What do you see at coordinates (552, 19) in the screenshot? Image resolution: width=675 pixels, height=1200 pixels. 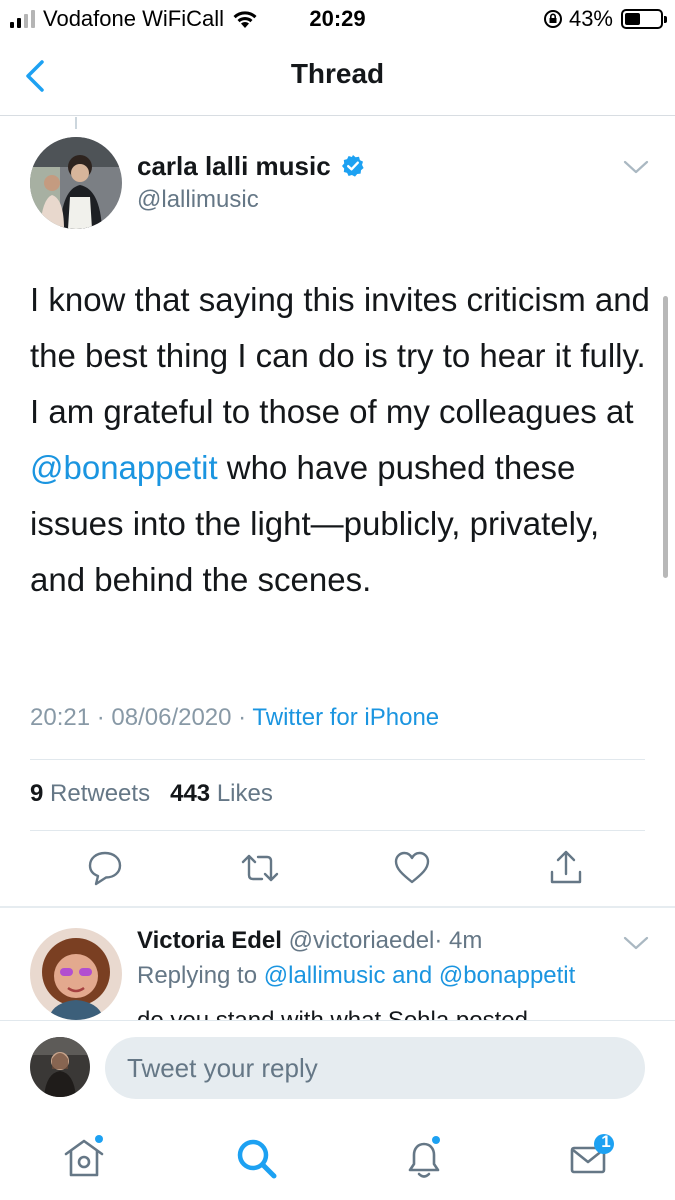 I see `orientation-lock-icon` at bounding box center [552, 19].